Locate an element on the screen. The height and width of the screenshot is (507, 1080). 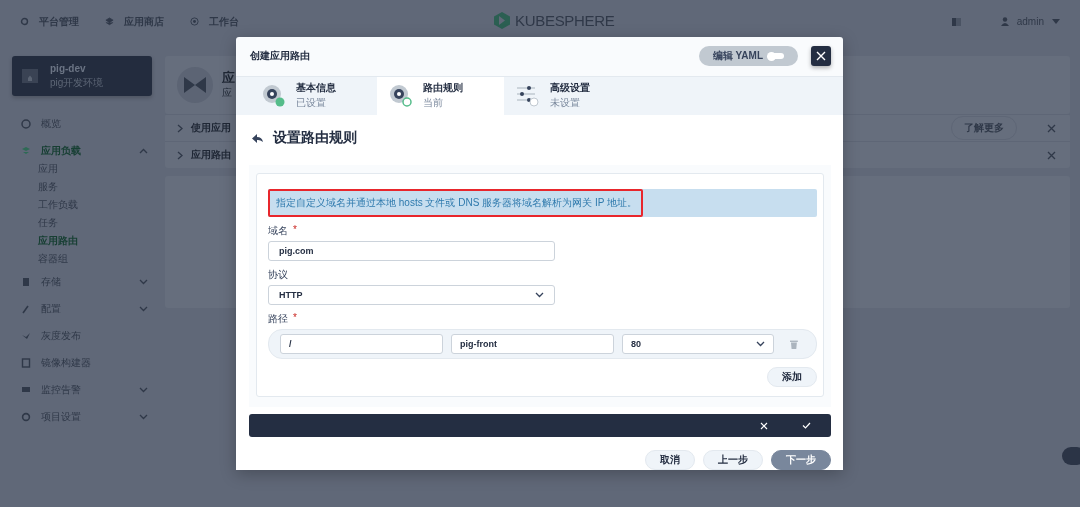
info-text: 指定自定义域名并通过本地 hosts 文件或 DNS 服务器将域名解析为网关 IP 地址。 is located at coordinates (455, 203).